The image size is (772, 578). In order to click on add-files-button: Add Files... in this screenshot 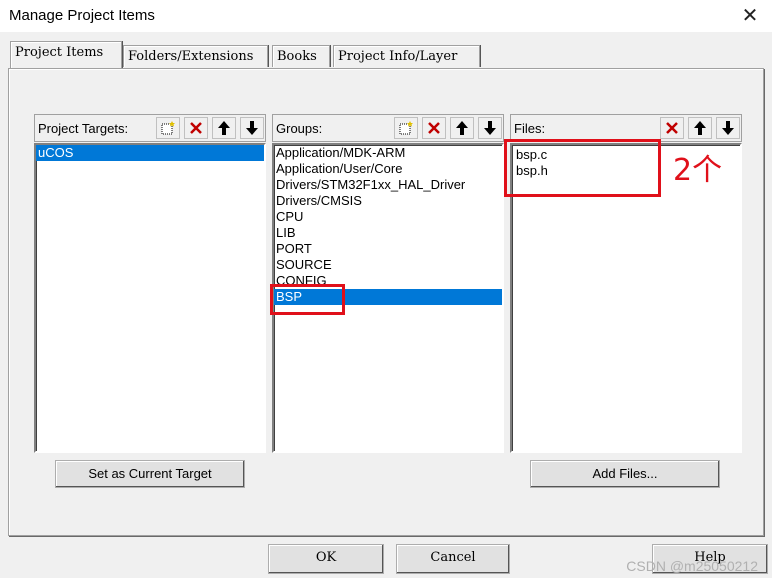, I will do `click(625, 474)`.